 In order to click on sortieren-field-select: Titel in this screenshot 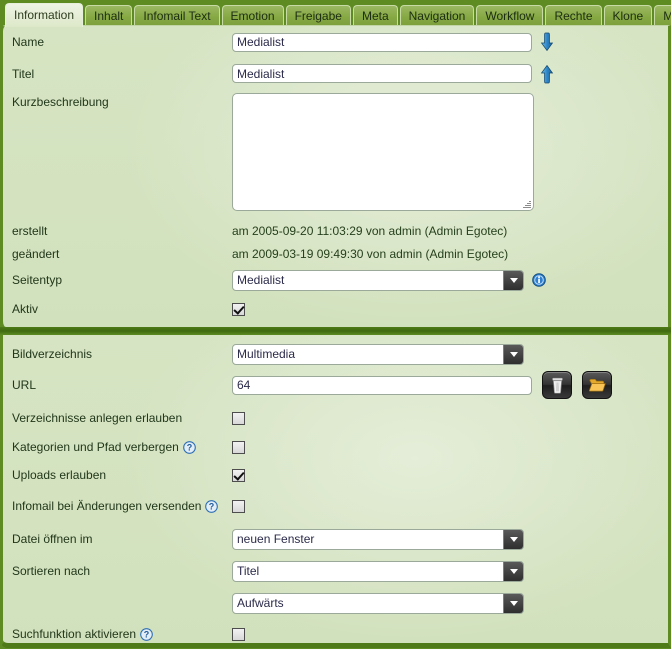, I will do `click(378, 571)`.